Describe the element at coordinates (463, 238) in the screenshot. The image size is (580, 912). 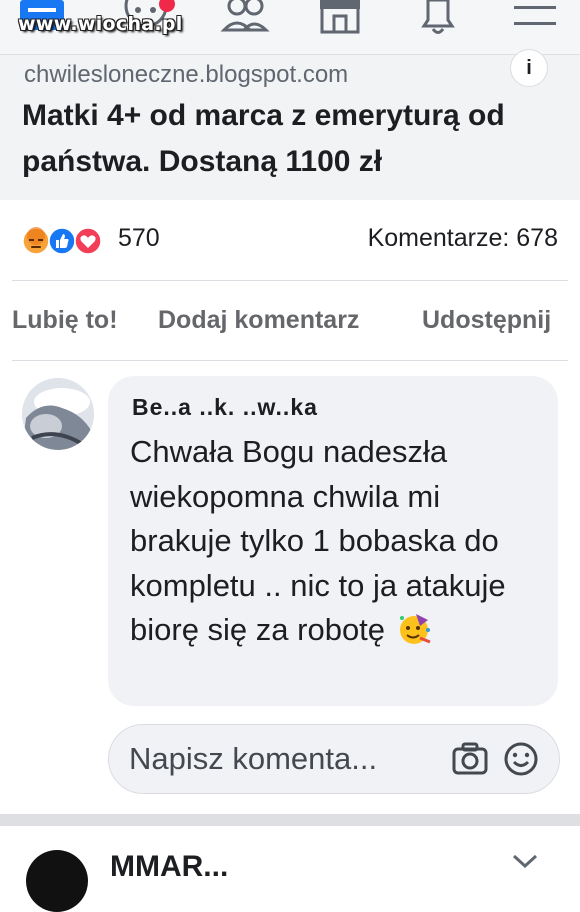
I see `comments-count: Komentarze: 678` at that location.